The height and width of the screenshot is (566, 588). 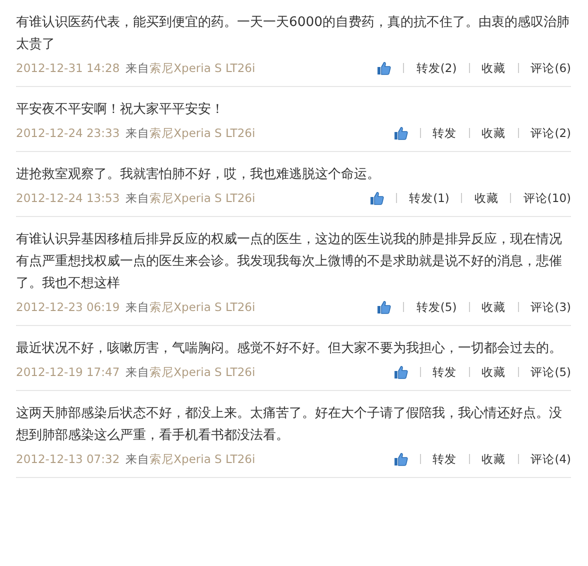 What do you see at coordinates (289, 262) in the screenshot?
I see `post-text: 有谁认识异基因移植后排异反应的权威一点的医生，这边的医生说我的肺是排异反应，现在情况有点严重想找权威一点的医生来会诊。我发现我每次上微博的不是求助就是说不好的消息，悲催了。我也不想这样` at bounding box center [289, 262].